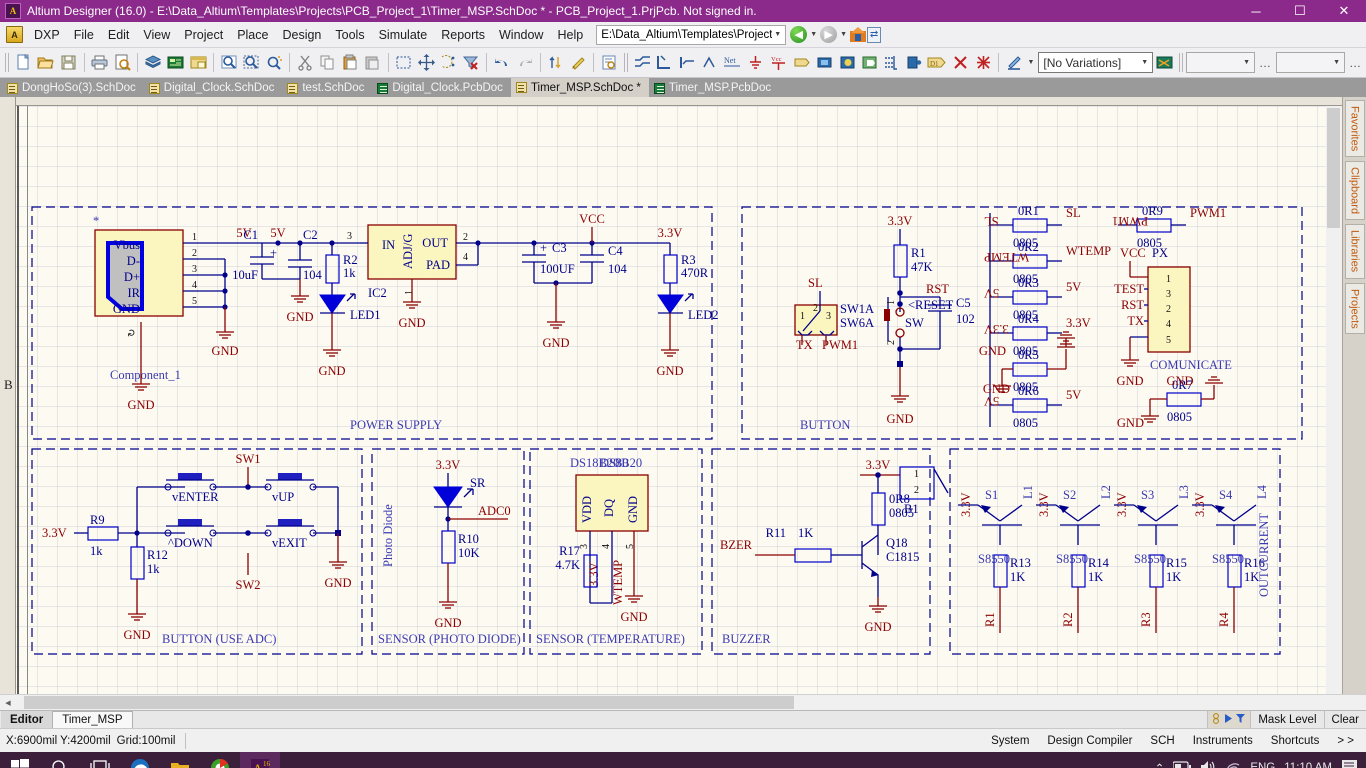 The height and width of the screenshot is (768, 1366). What do you see at coordinates (1217, 720) in the screenshot?
I see `mask-dots-icon` at bounding box center [1217, 720].